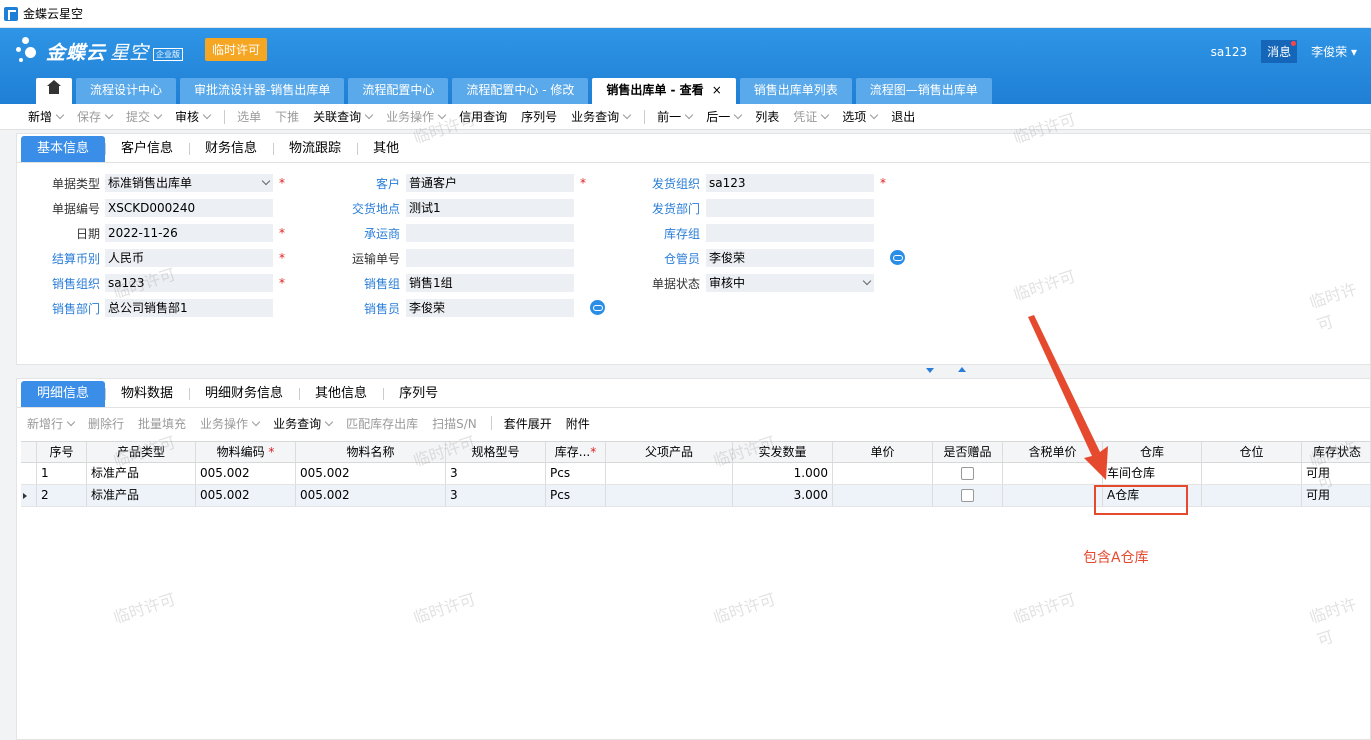 This screenshot has height=740, width=1371. What do you see at coordinates (58, 283) in the screenshot?
I see `sale-org-label: 销售组织` at bounding box center [58, 283].